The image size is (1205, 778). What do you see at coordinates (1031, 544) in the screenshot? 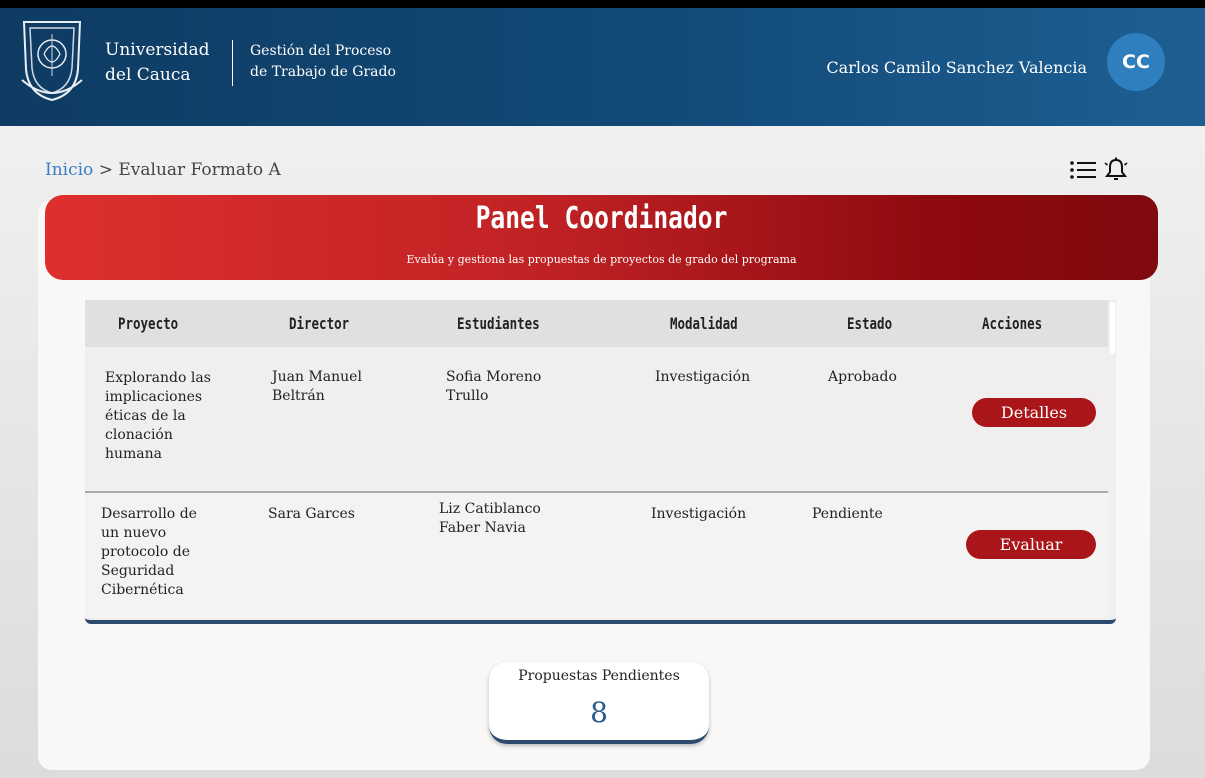
I see `evaluate-button: Evaluar` at bounding box center [1031, 544].